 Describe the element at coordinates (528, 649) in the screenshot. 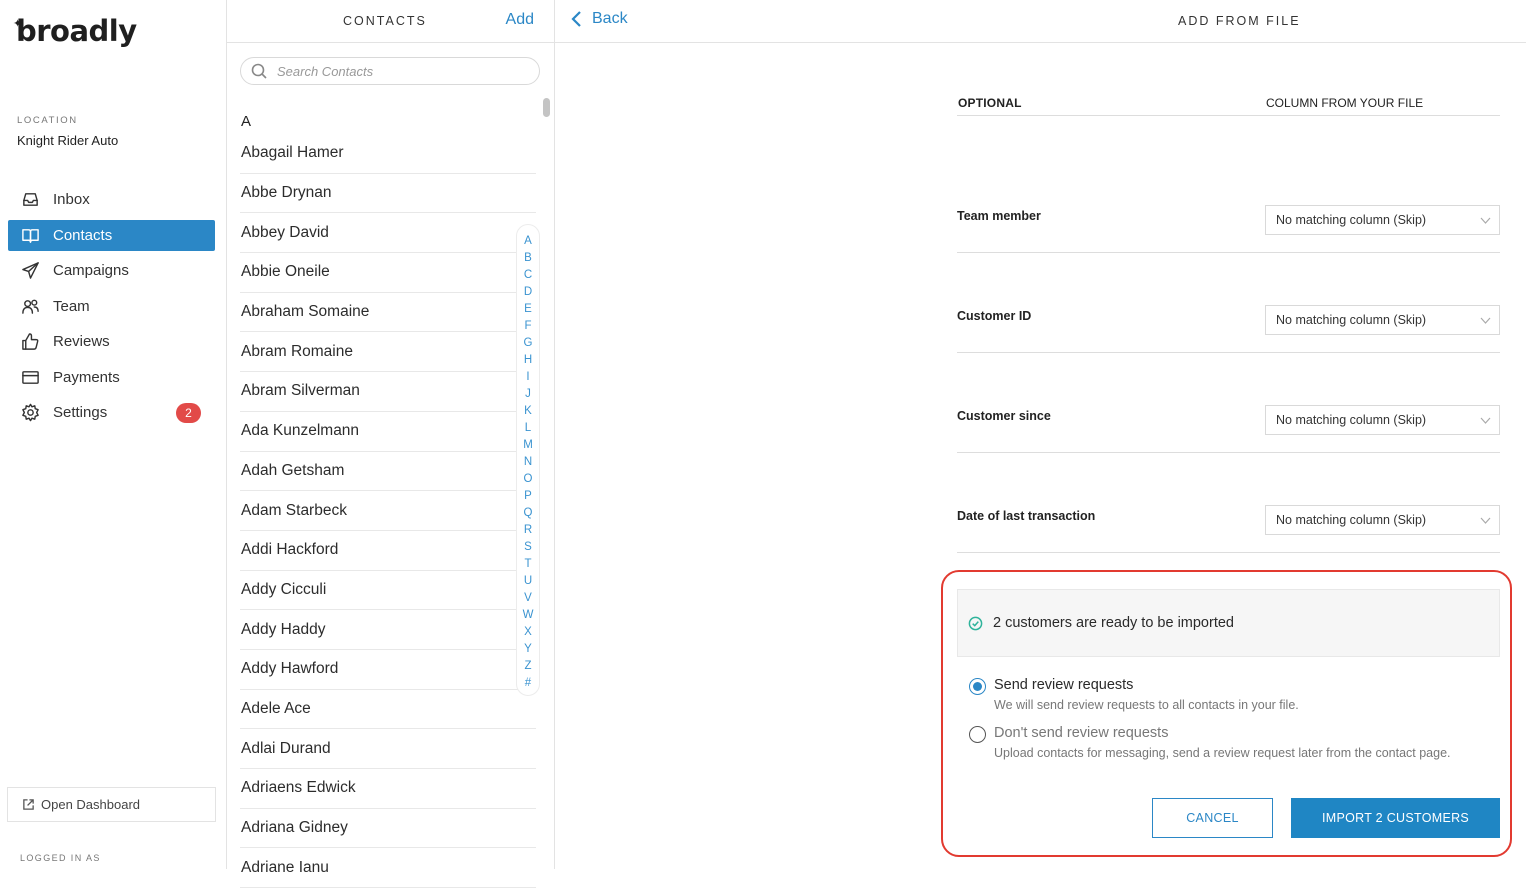

I see `alphabet-letter: Y` at that location.